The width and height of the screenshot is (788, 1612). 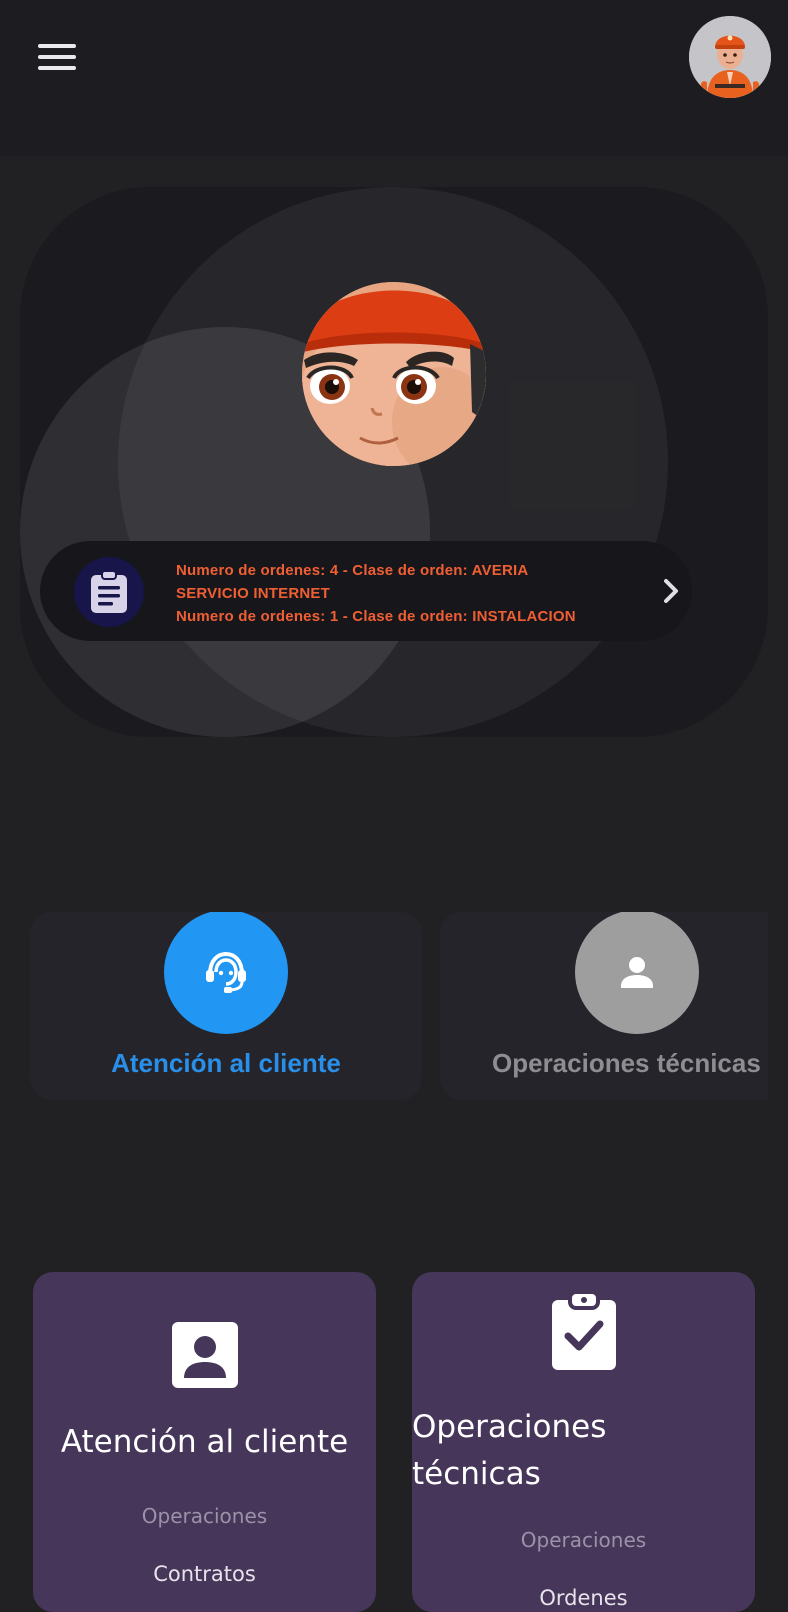 What do you see at coordinates (583, 1598) in the screenshot?
I see `tile-item-ordenes: Ordenes` at bounding box center [583, 1598].